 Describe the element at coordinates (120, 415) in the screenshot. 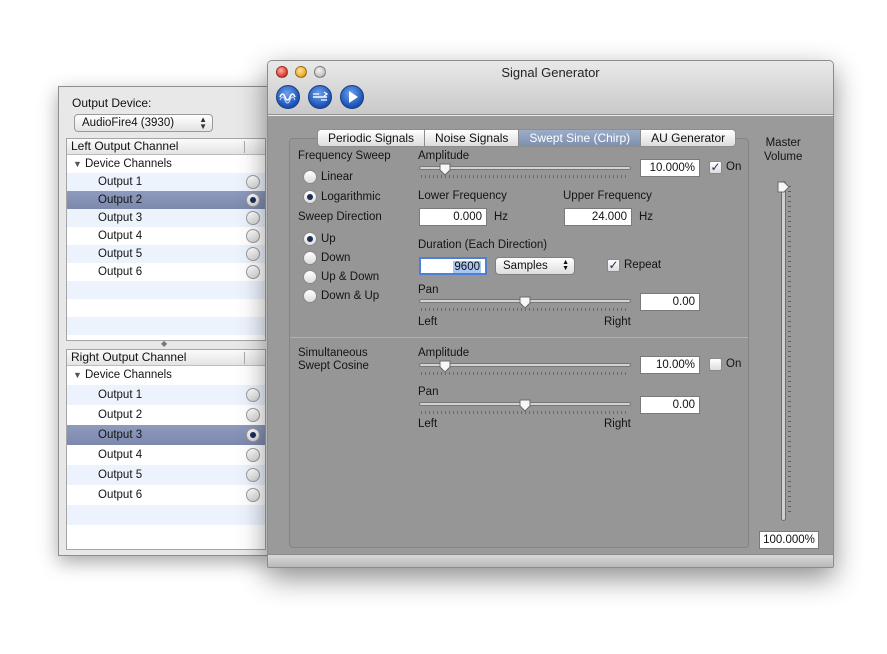

I see `channel-label: Output 2` at that location.